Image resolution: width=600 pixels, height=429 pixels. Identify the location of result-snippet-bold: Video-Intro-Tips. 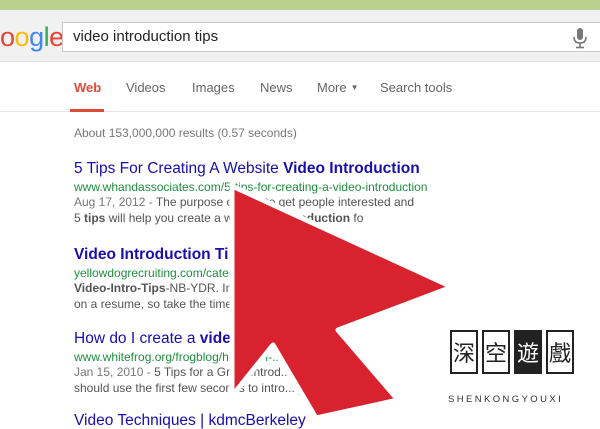
(120, 288).